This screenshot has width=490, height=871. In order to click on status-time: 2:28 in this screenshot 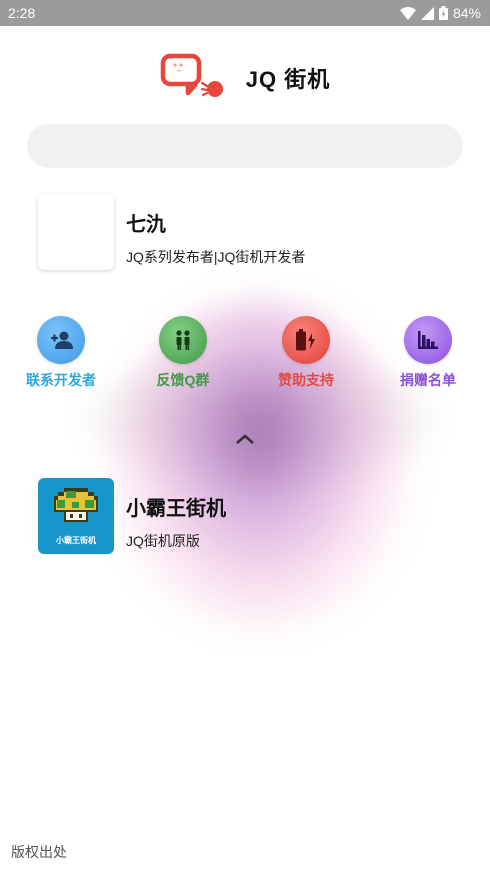, I will do `click(22, 13)`.